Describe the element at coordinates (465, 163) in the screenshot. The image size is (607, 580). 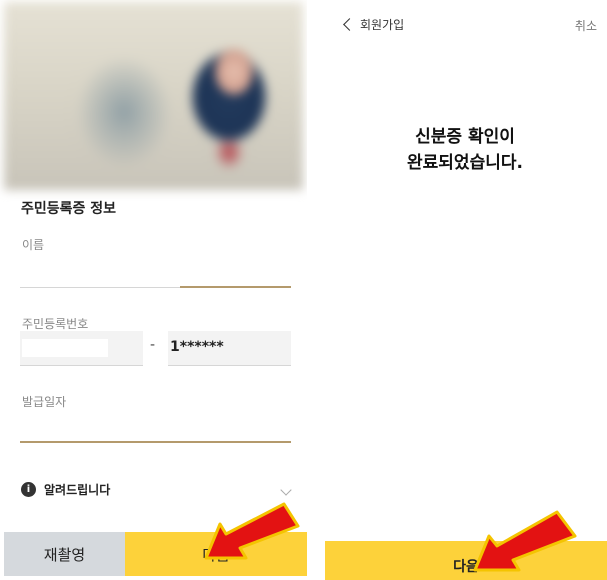
I see `completion-message-line2: 완료되었습니다.` at that location.